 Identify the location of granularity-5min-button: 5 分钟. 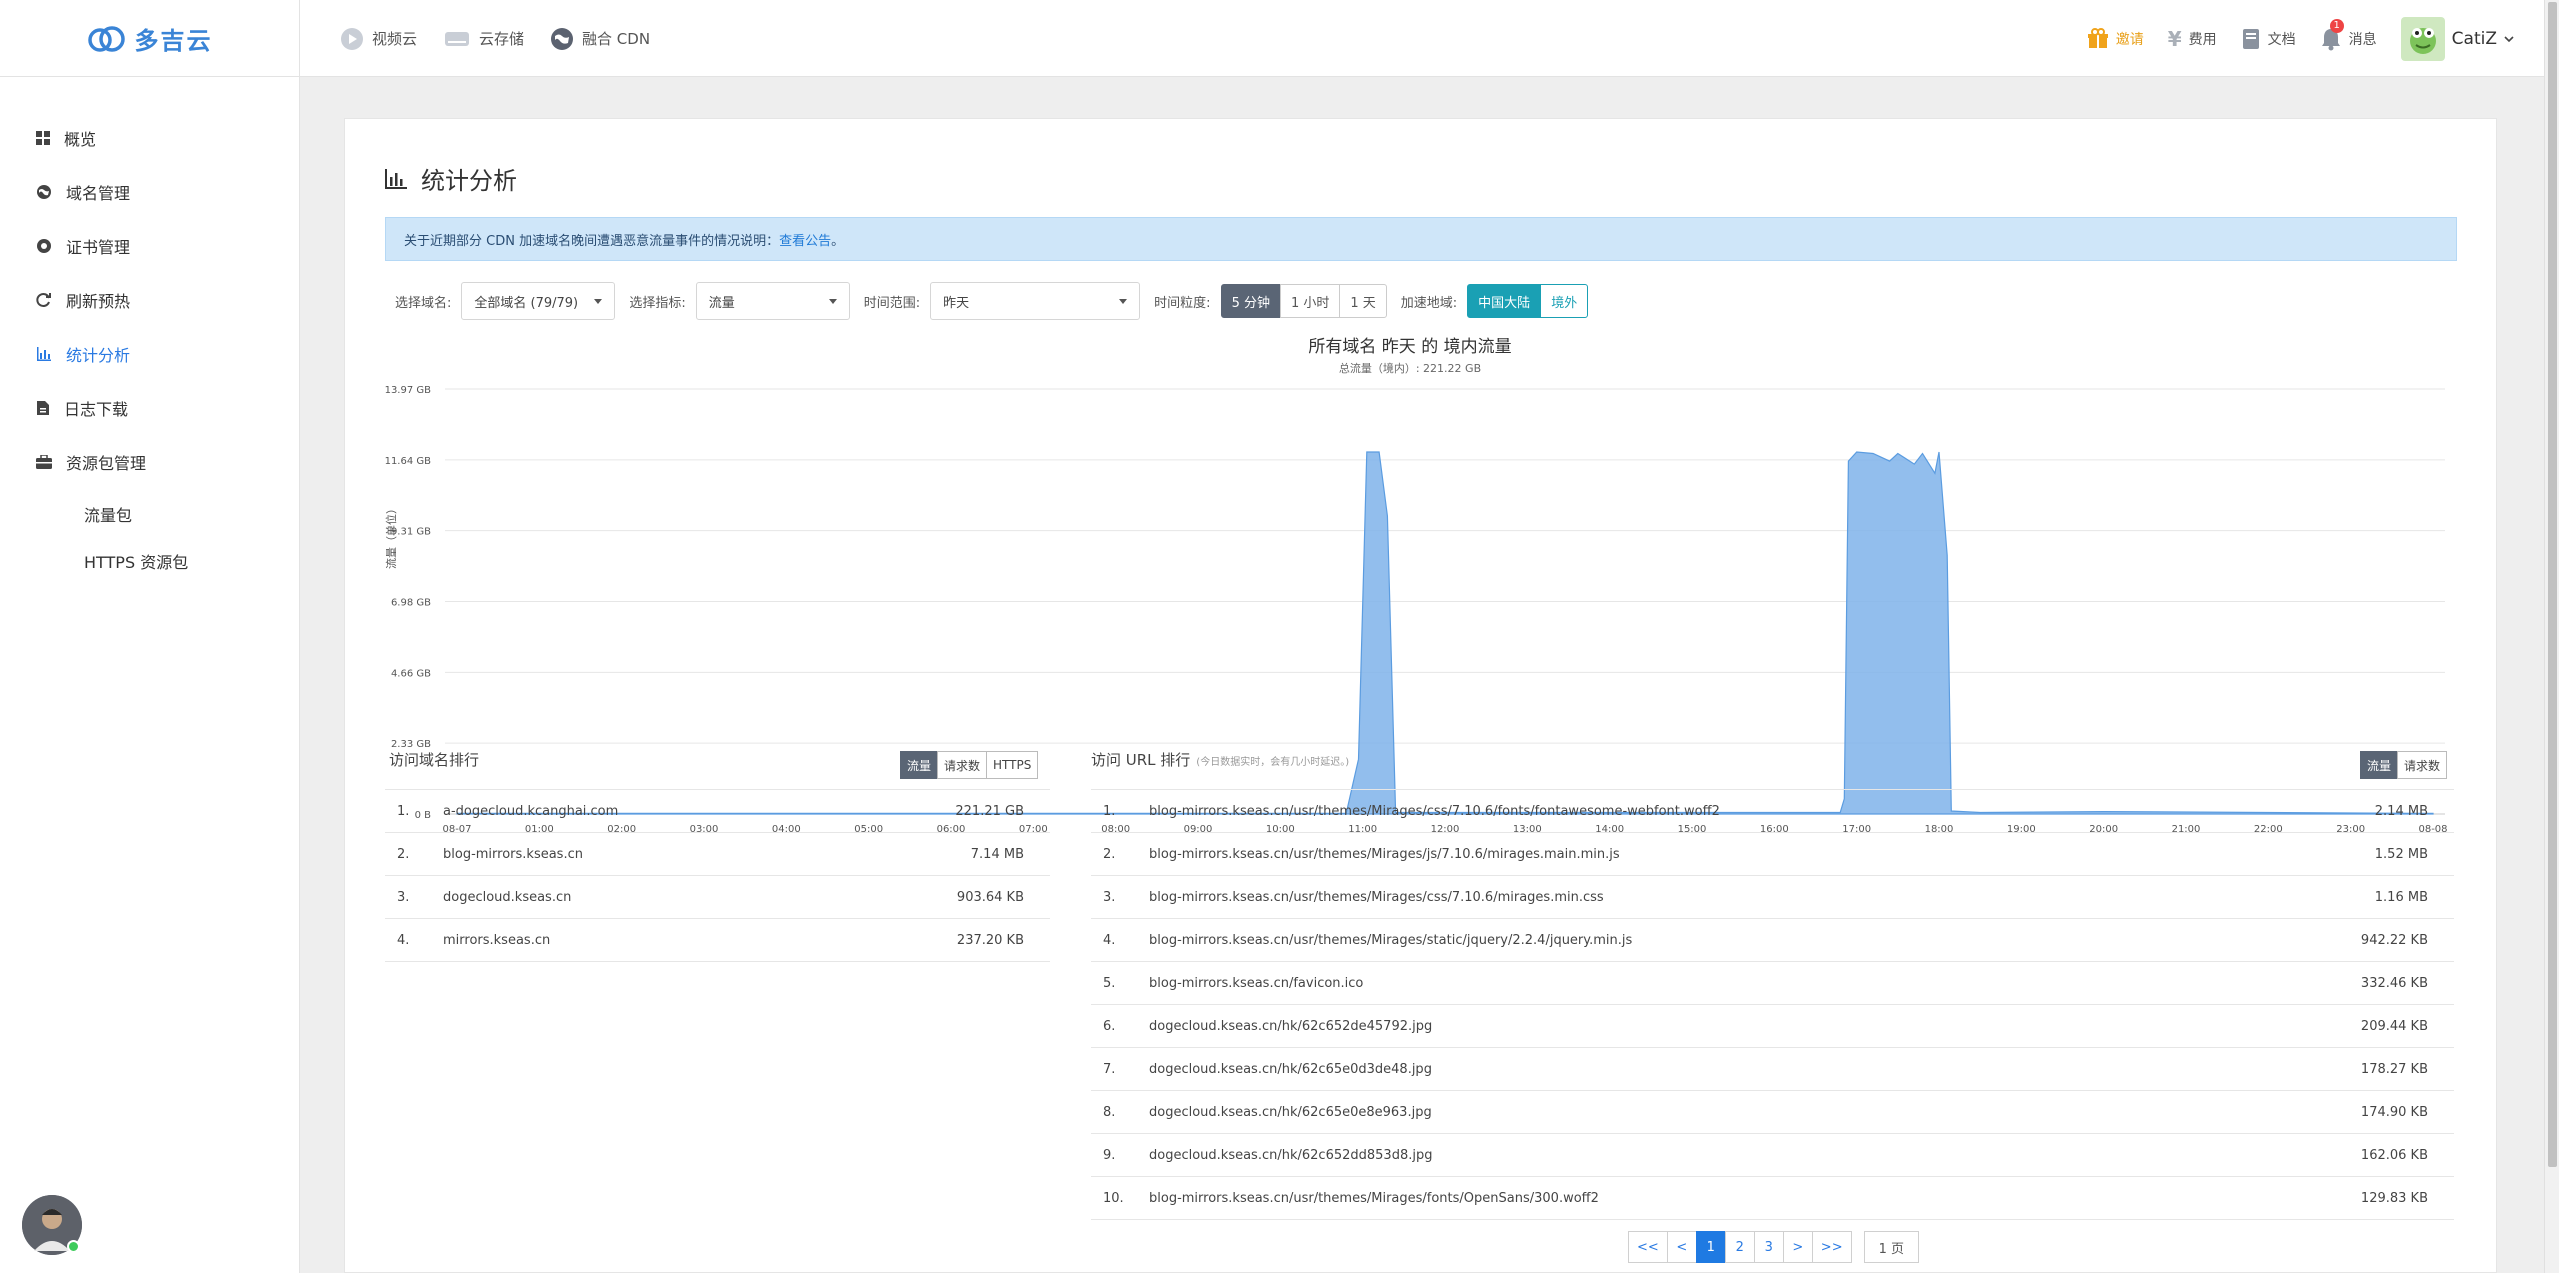
(1250, 301).